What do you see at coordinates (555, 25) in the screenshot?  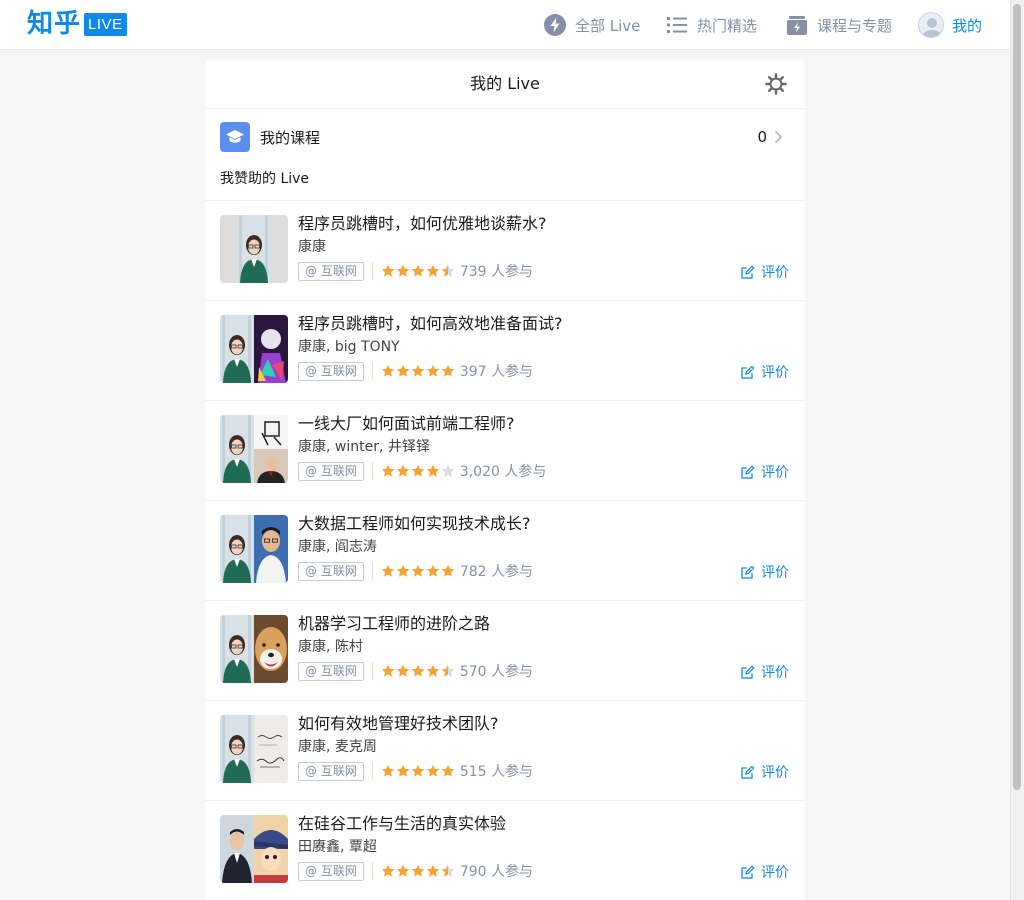 I see `lightning-icon` at bounding box center [555, 25].